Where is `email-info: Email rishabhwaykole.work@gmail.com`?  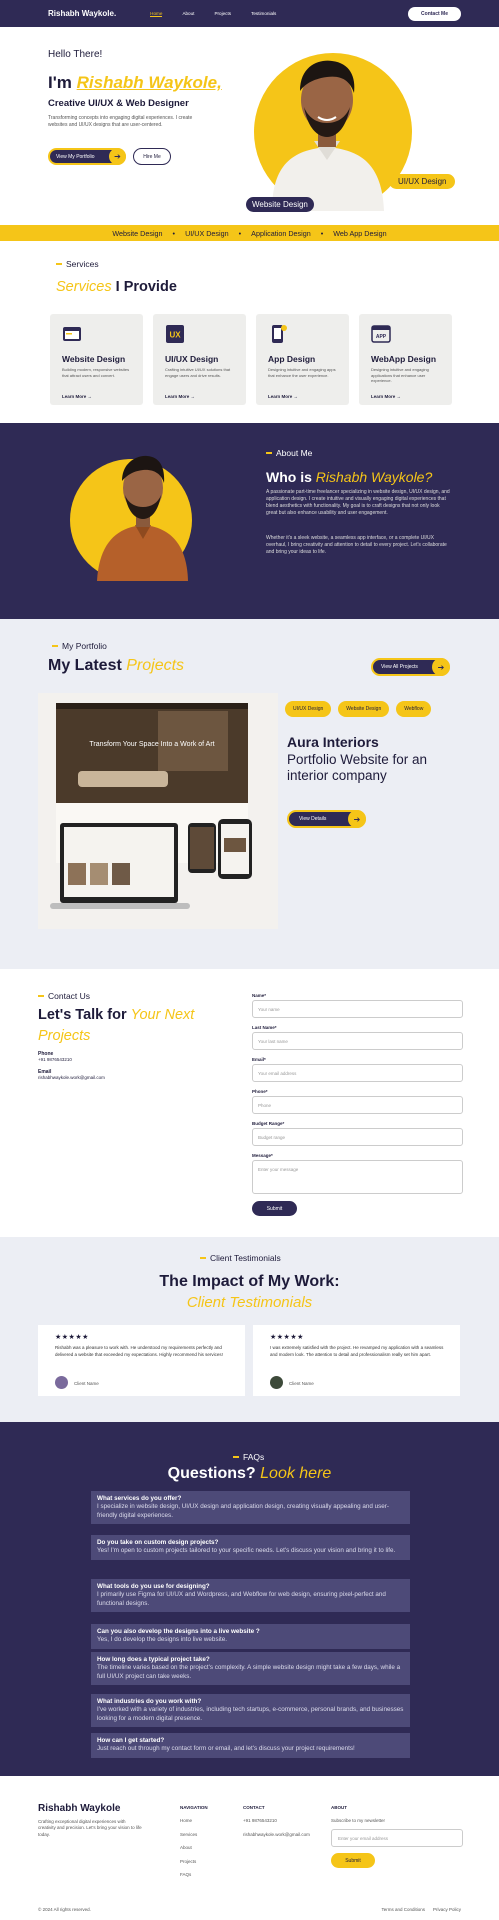 email-info: Email rishabhwaykole.work@gmail.com is located at coordinates (71, 1074).